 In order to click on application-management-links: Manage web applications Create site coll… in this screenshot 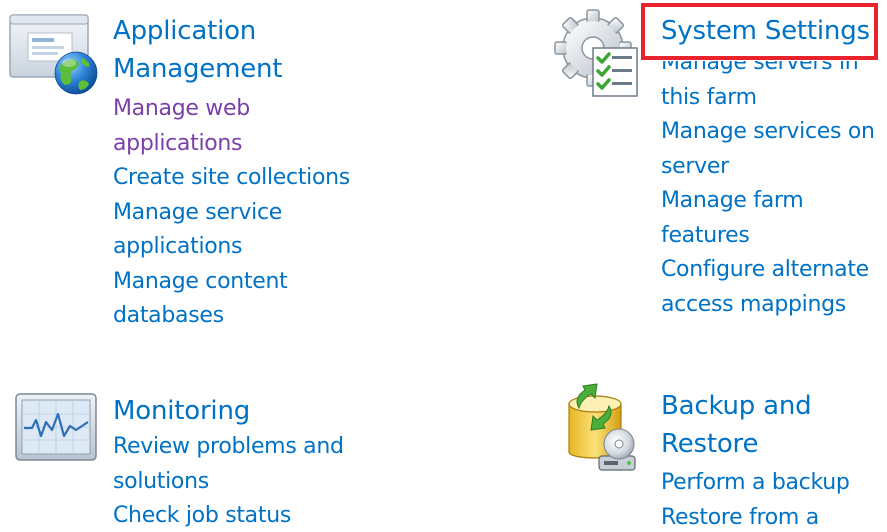, I will do `click(248, 213)`.